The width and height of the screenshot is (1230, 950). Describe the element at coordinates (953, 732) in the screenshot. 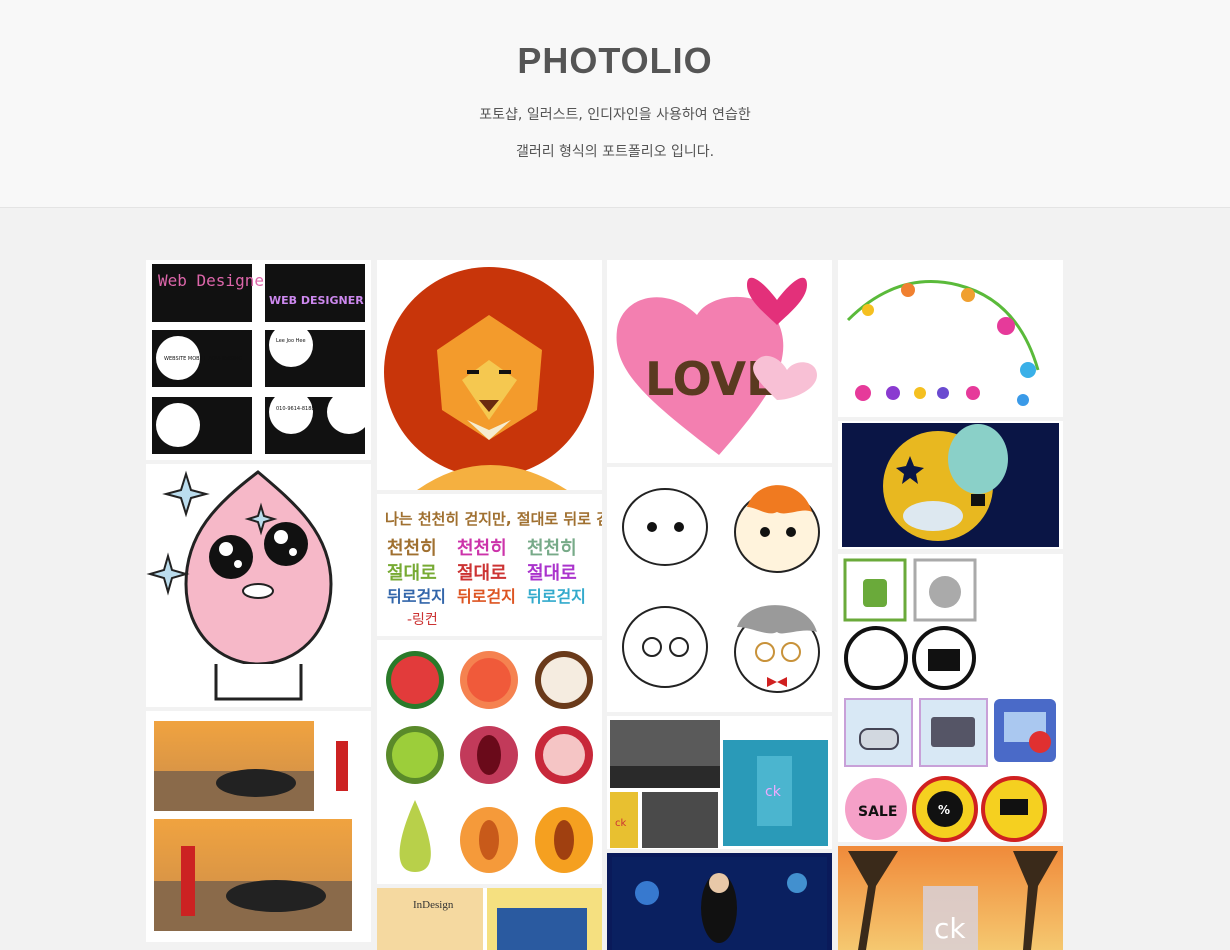

I see `credit-card-icon` at that location.